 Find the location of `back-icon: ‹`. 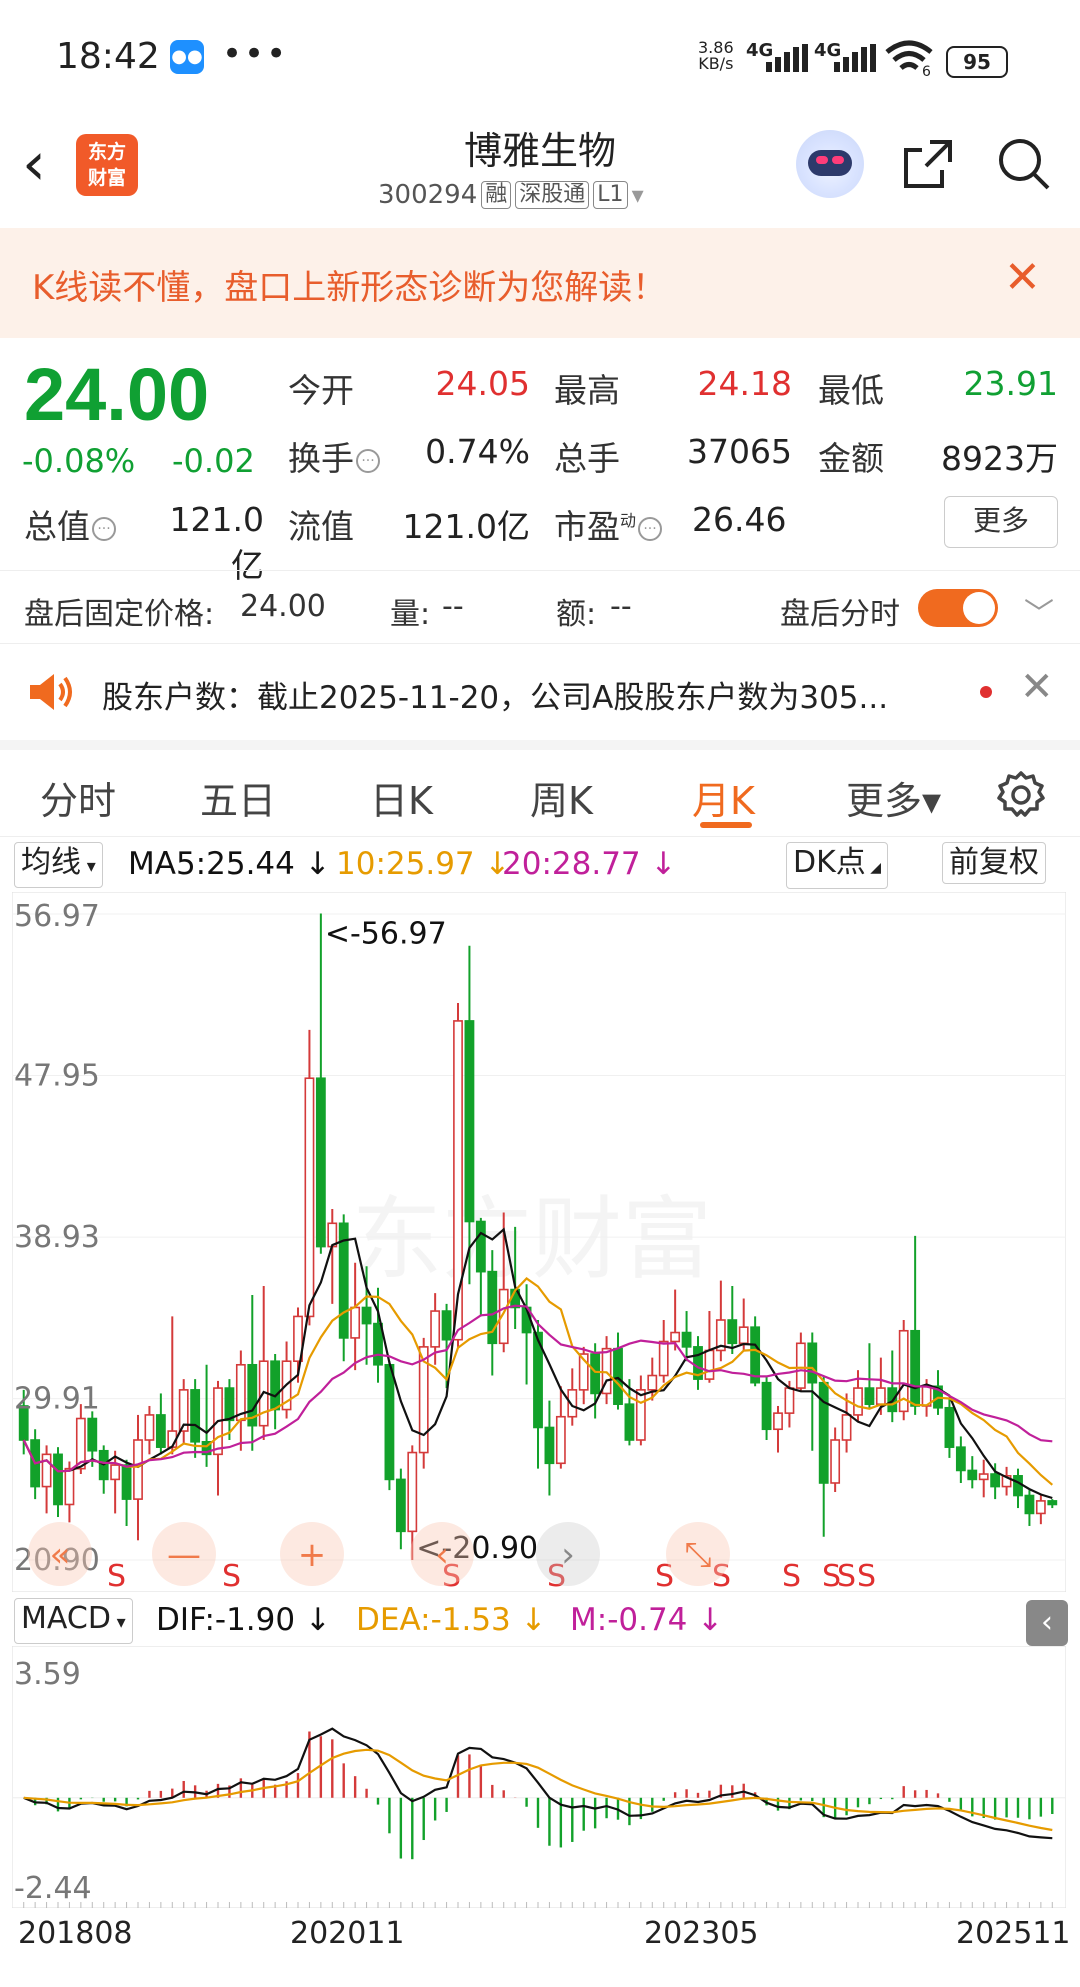

back-icon: ‹ is located at coordinates (34, 164).